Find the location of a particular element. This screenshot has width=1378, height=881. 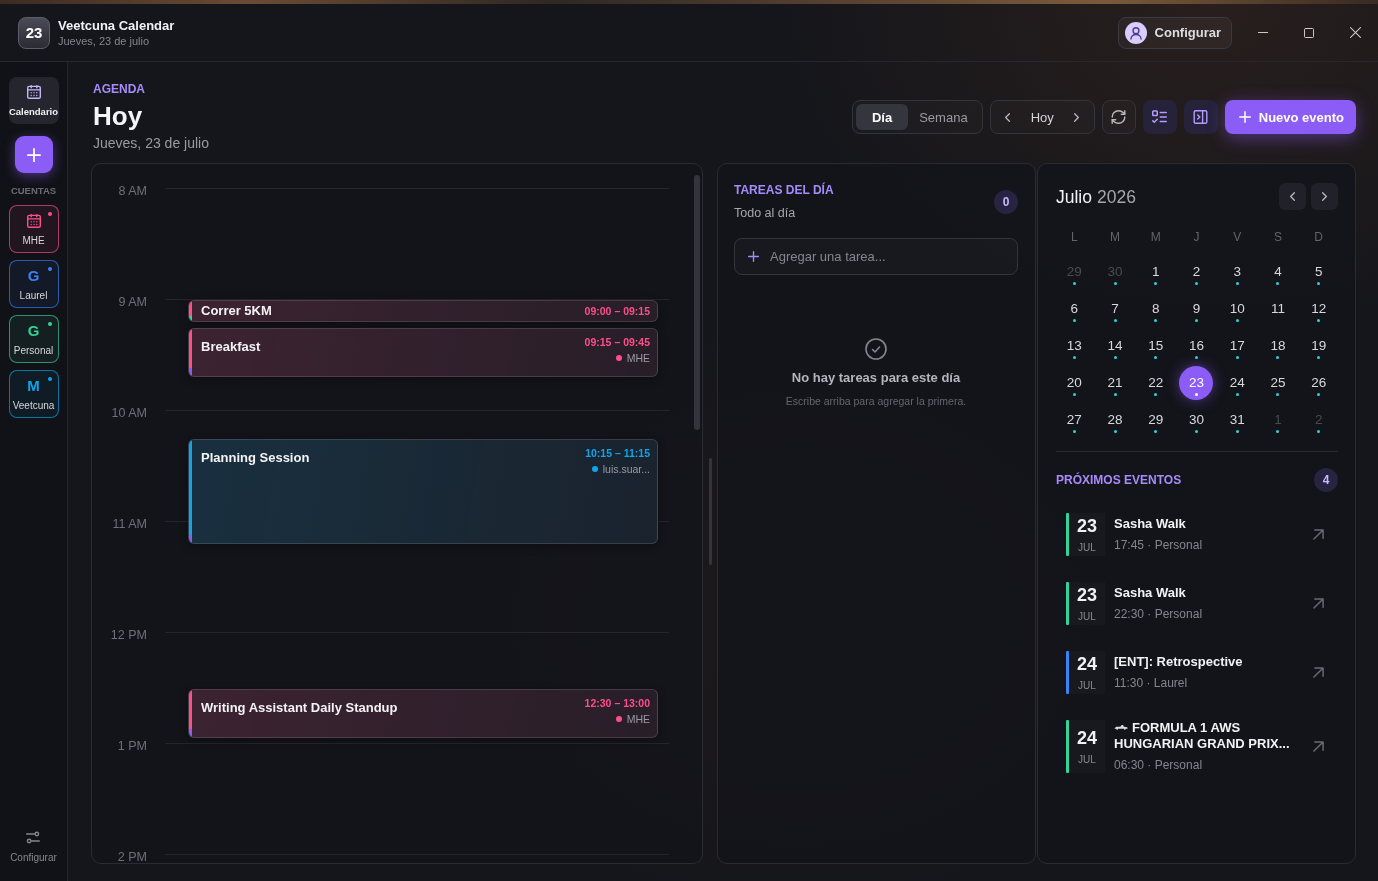

calendar-day: 22 is located at coordinates (1155, 382).